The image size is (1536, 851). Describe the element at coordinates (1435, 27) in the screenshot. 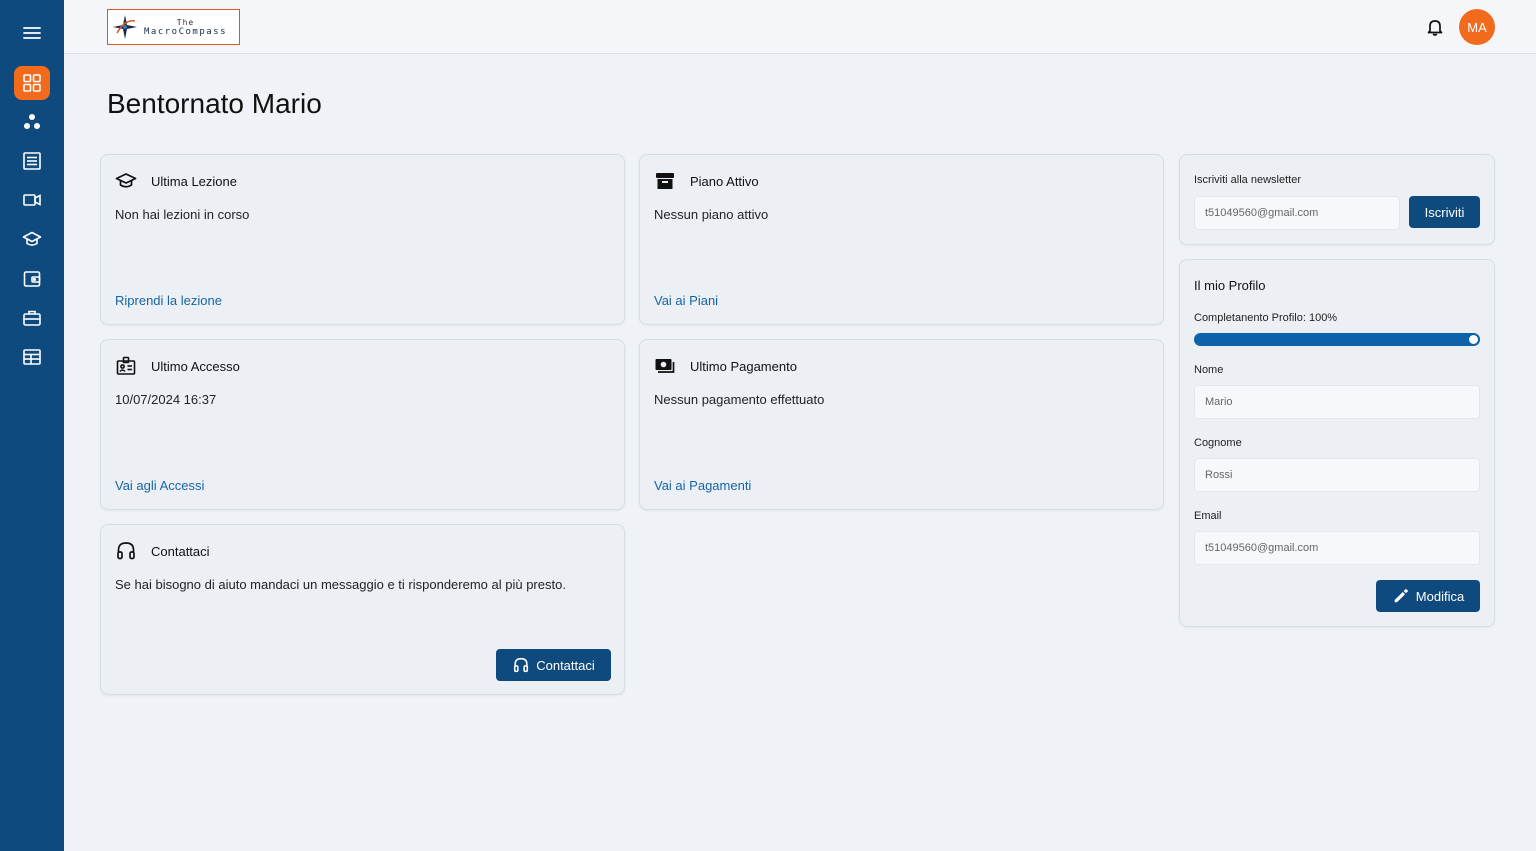

I see `notification-bell-icon` at that location.